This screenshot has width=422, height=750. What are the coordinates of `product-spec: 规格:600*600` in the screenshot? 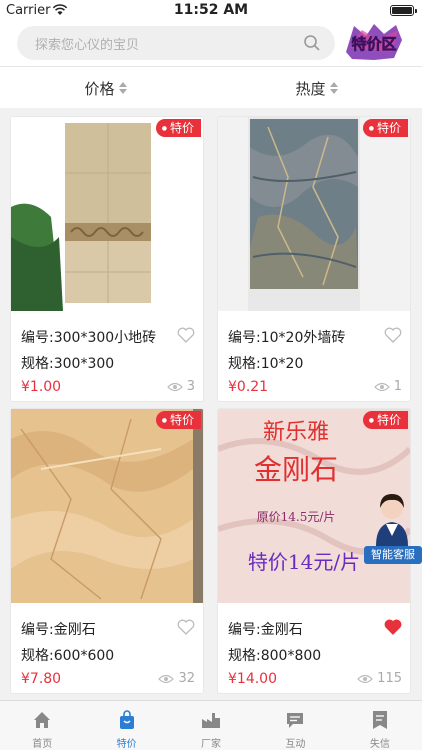 It's located at (68, 656).